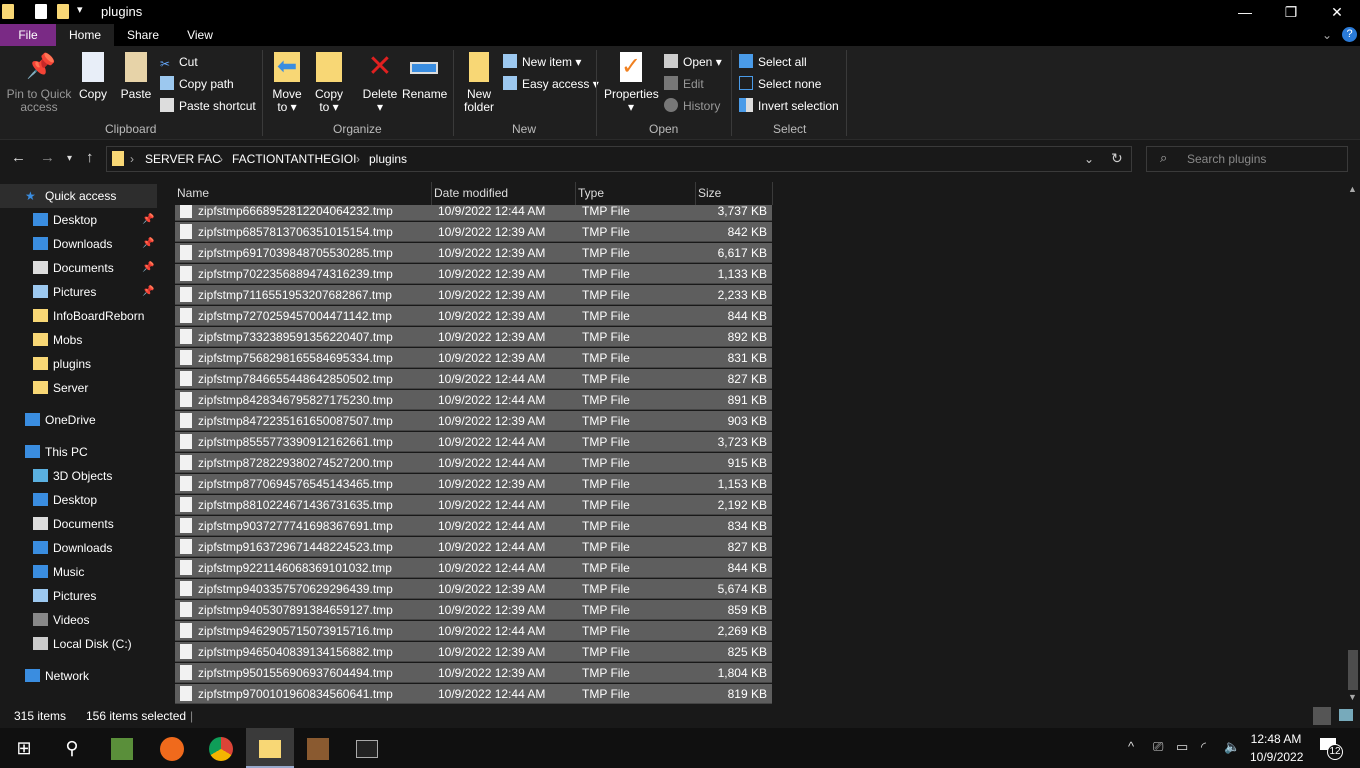 This screenshot has height=768, width=1360. I want to click on sidebar-item-desktop: Desktop, so click(78, 500).